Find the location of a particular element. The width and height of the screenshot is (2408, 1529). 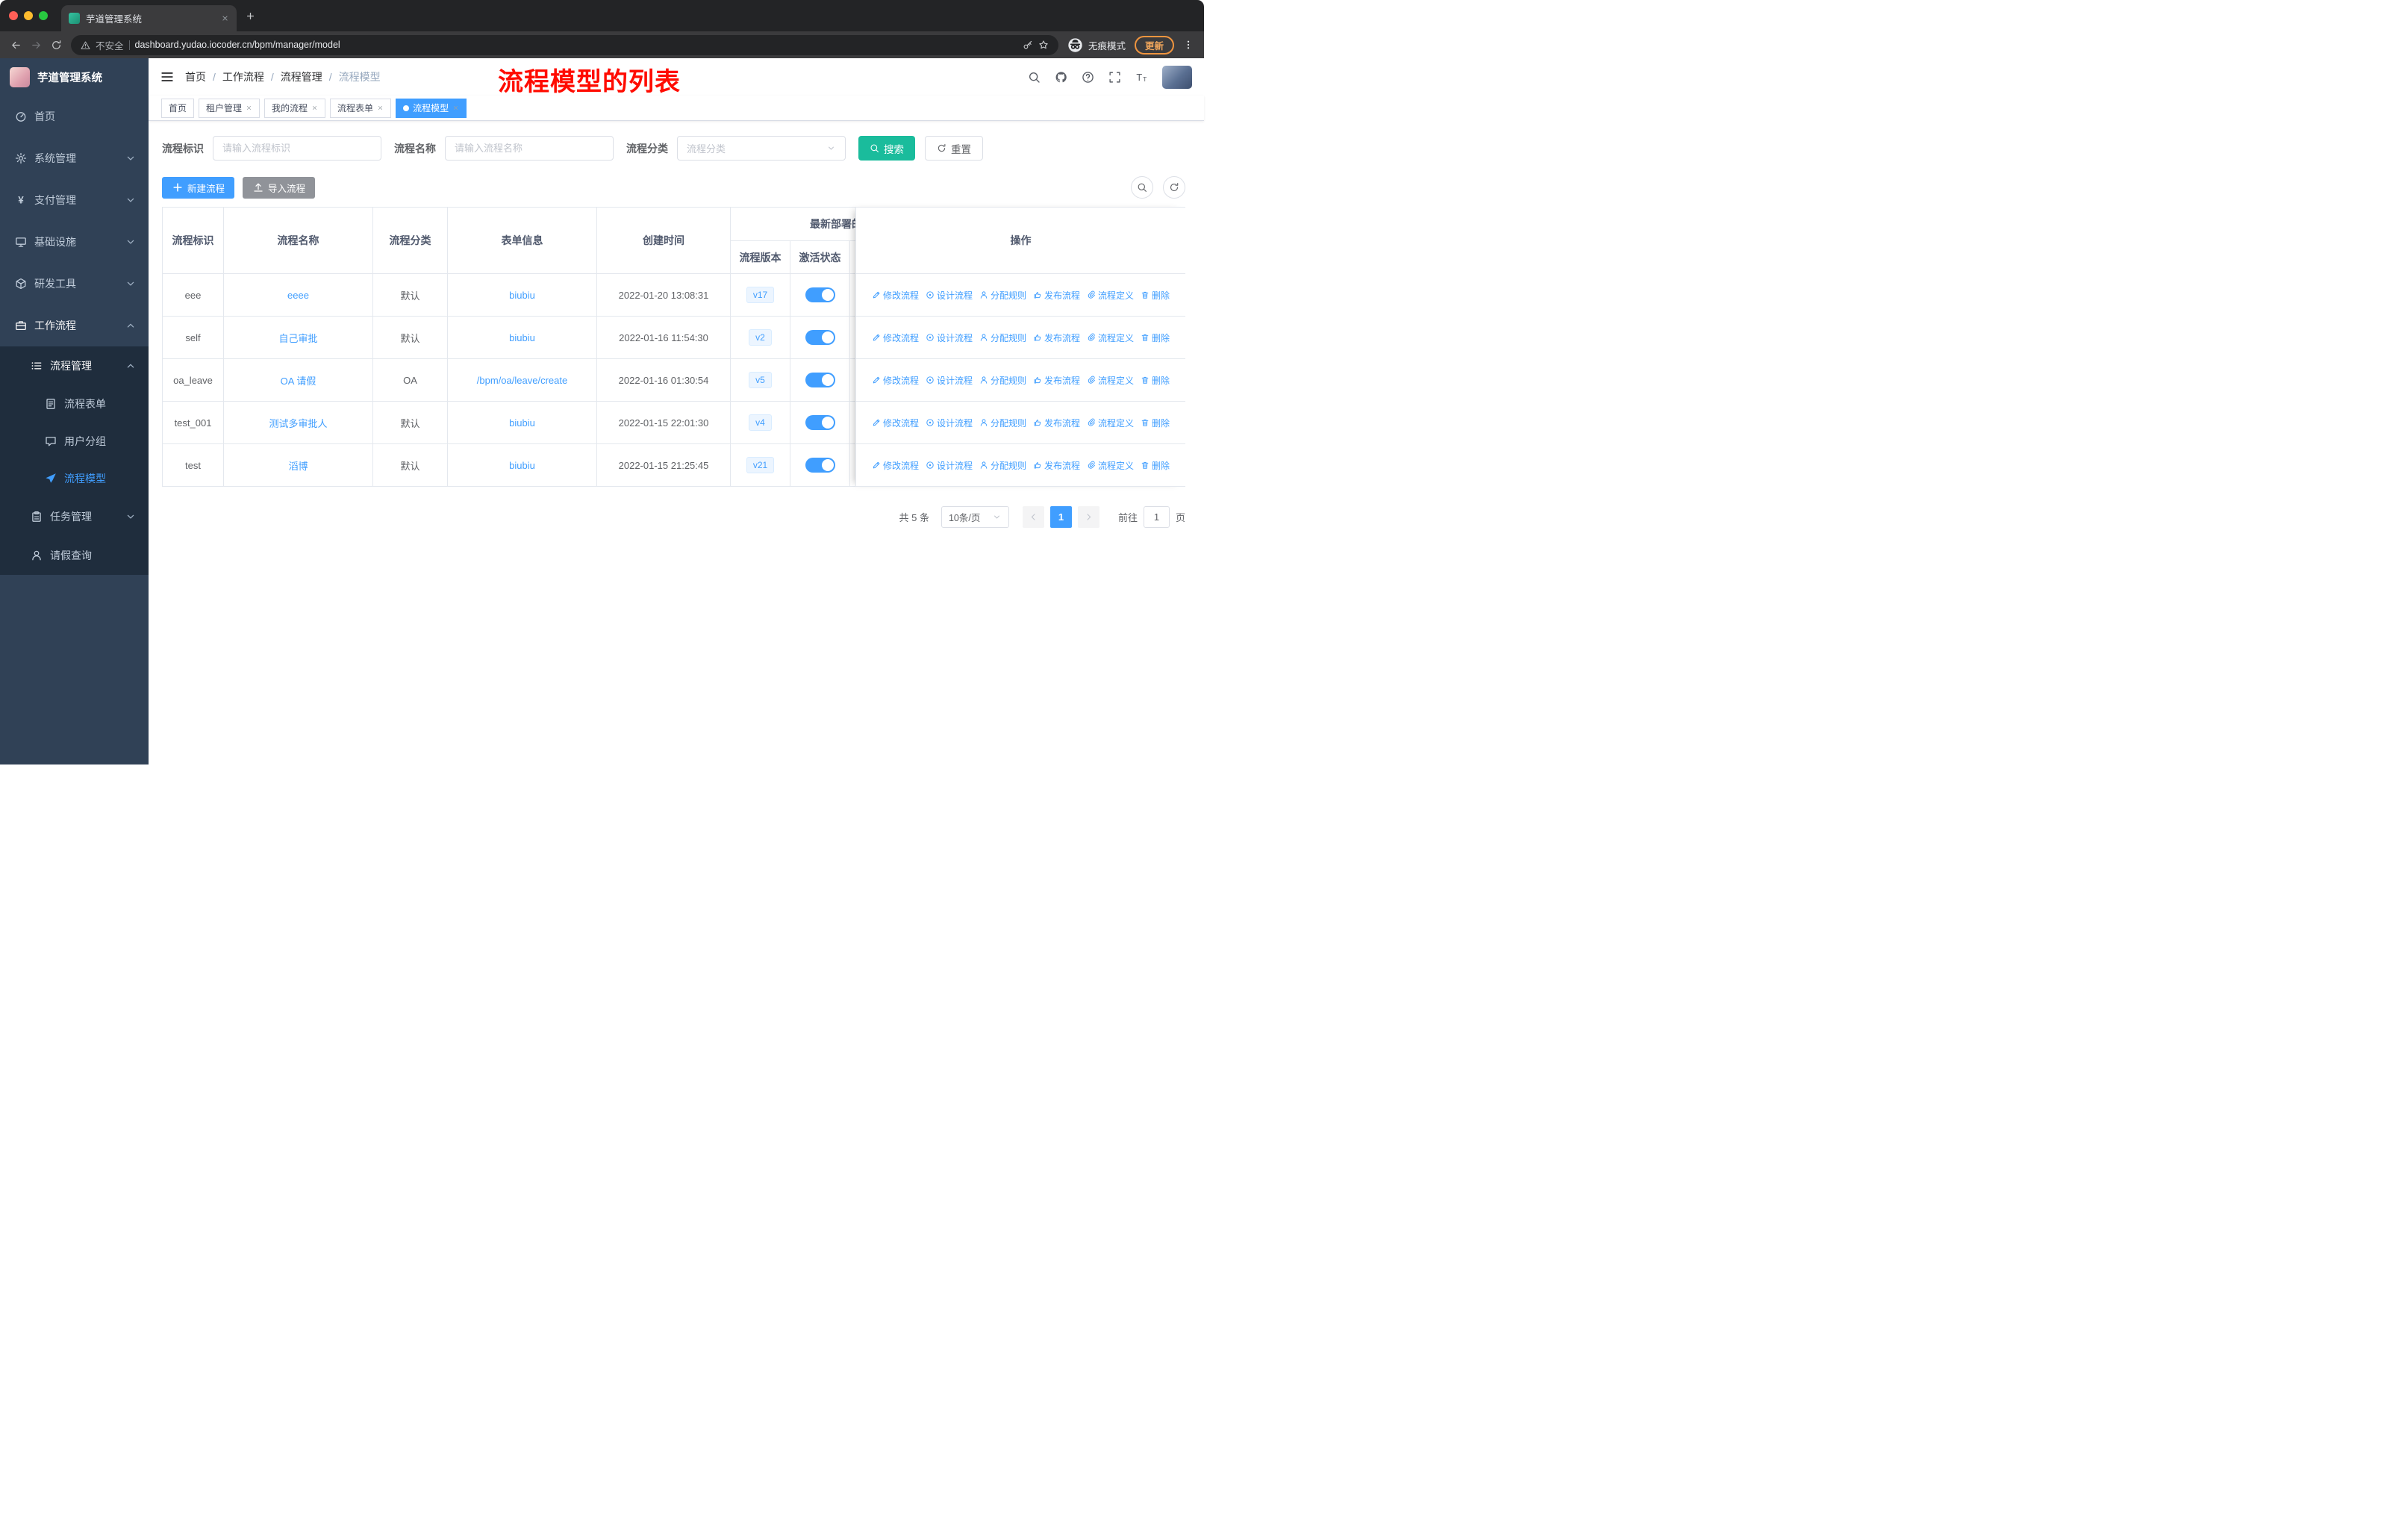

browser-menu-icon is located at coordinates (1188, 45).